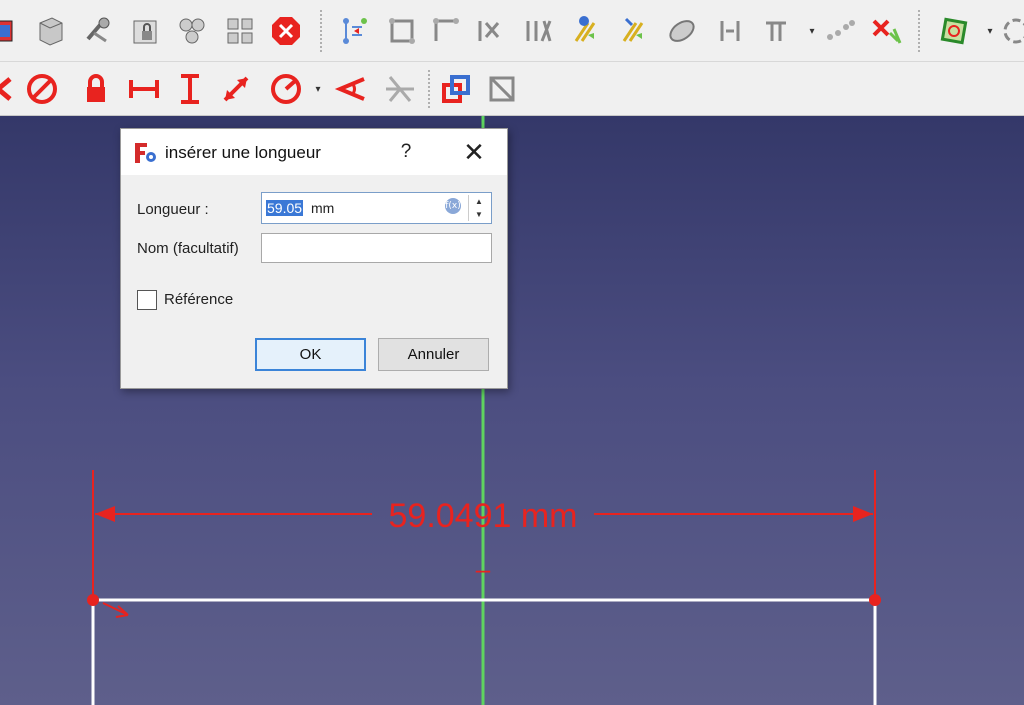 The image size is (1024, 705). I want to click on length-spinbox: ▲ ▼, so click(478, 208).